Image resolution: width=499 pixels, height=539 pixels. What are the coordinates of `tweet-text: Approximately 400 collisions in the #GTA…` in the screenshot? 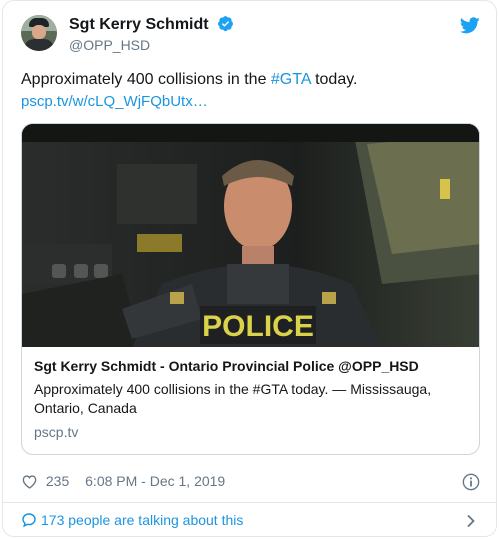 It's located at (250, 91).